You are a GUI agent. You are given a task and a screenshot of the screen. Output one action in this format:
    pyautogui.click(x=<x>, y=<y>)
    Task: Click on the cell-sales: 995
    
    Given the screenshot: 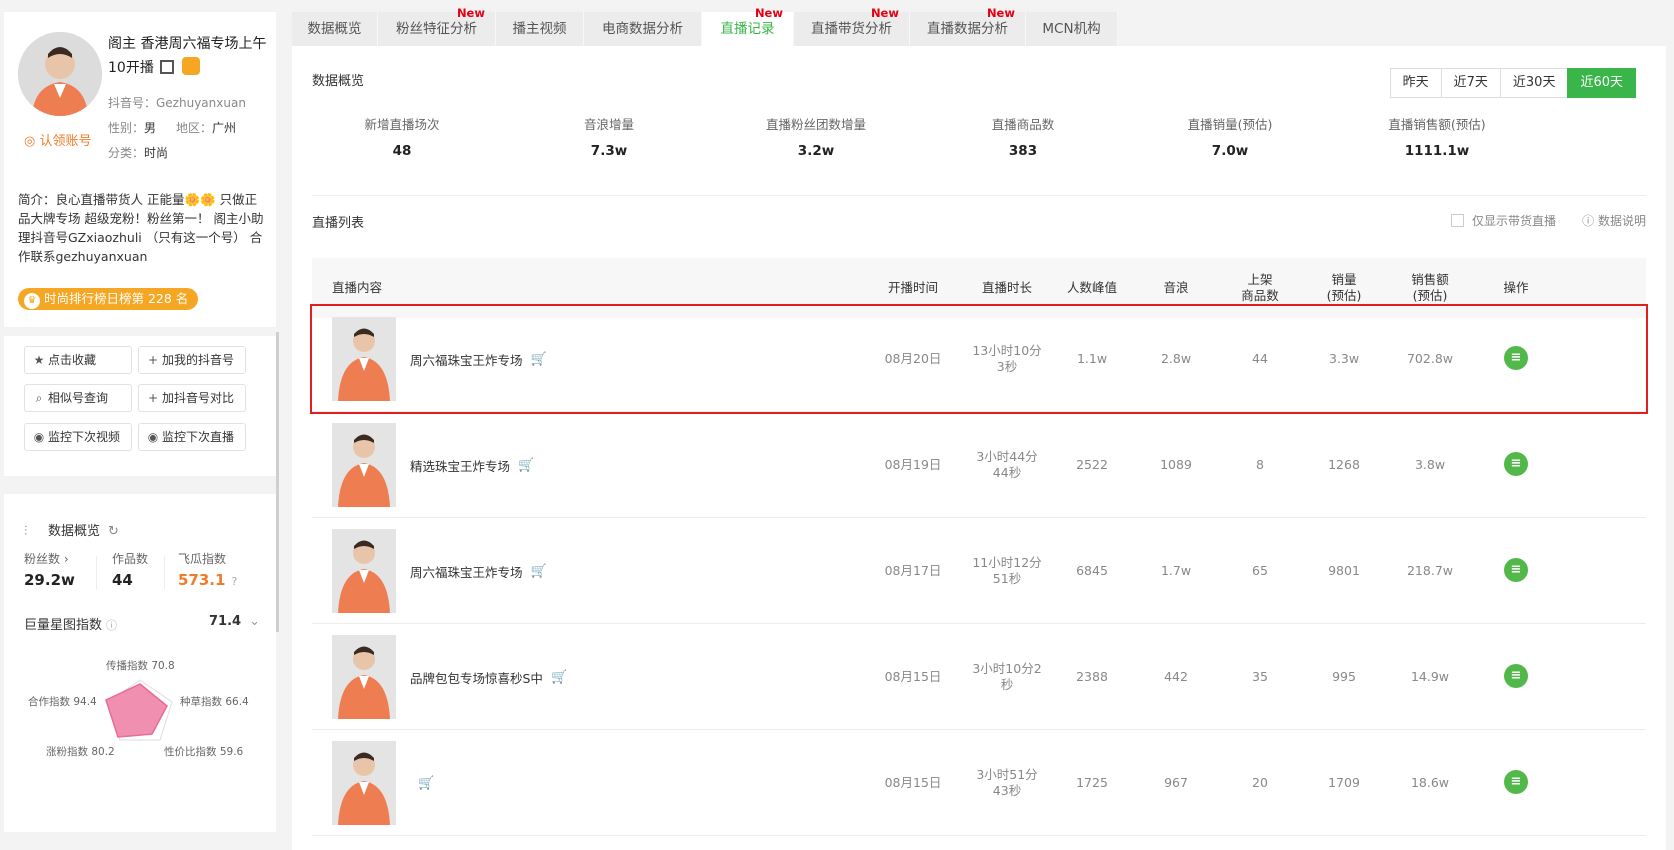 What is the action you would take?
    pyautogui.click(x=1344, y=676)
    